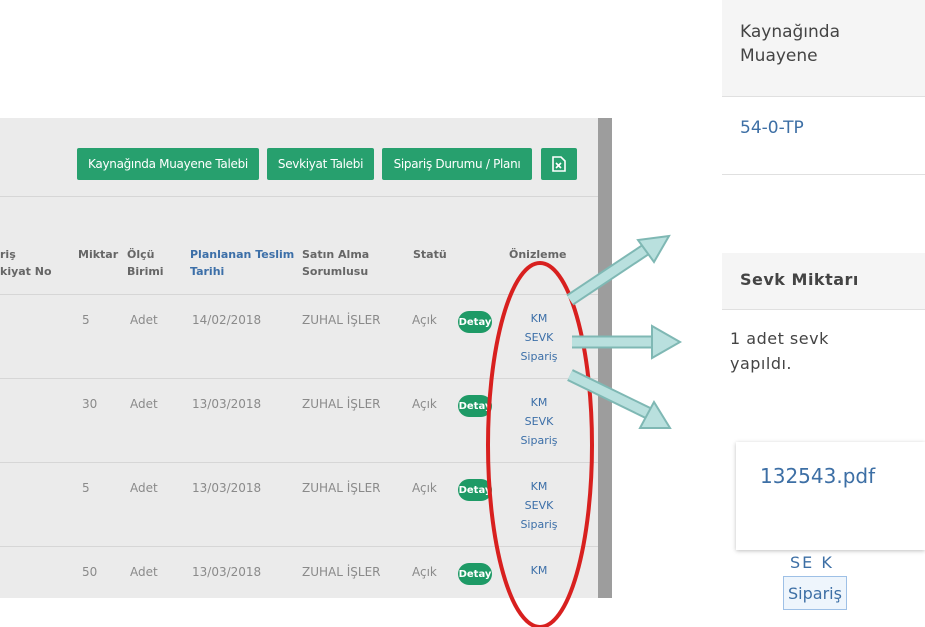  What do you see at coordinates (457, 164) in the screenshot?
I see `order-status-button: Sipariş Durumu / Planı` at bounding box center [457, 164].